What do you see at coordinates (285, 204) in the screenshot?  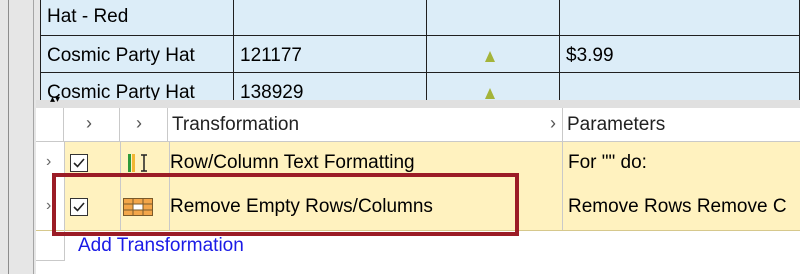 I see `highlight-box` at bounding box center [285, 204].